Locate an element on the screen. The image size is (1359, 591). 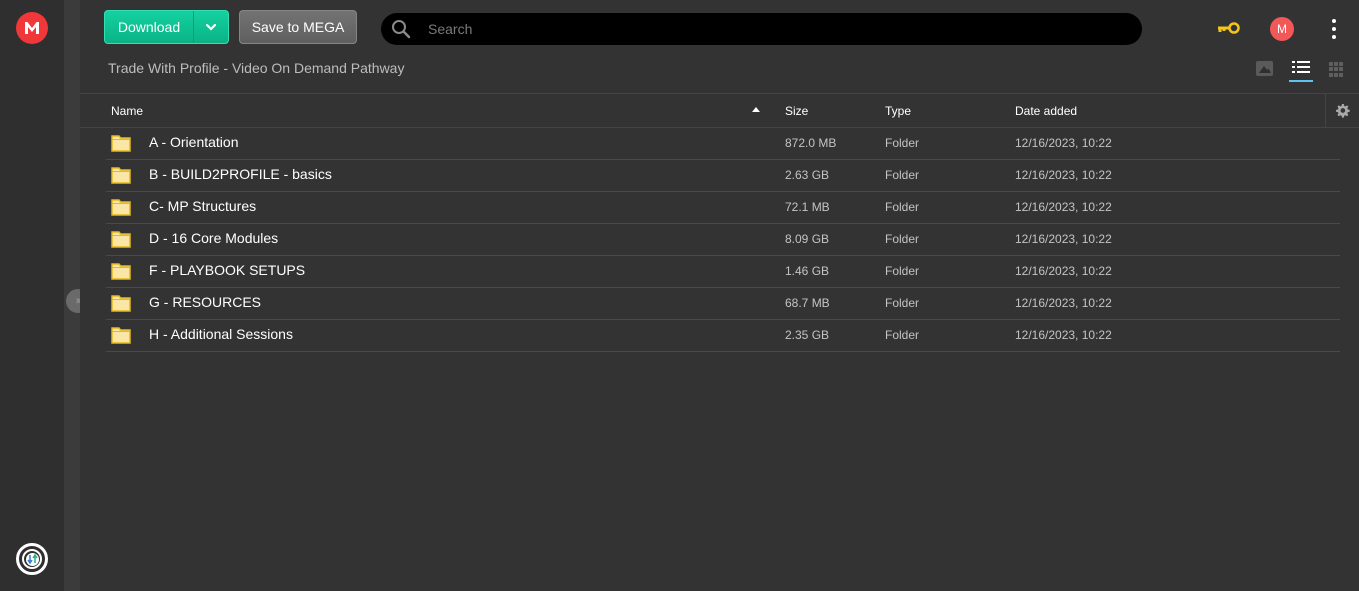
save-to-mega-button: Save to MEGA is located at coordinates (298, 27).